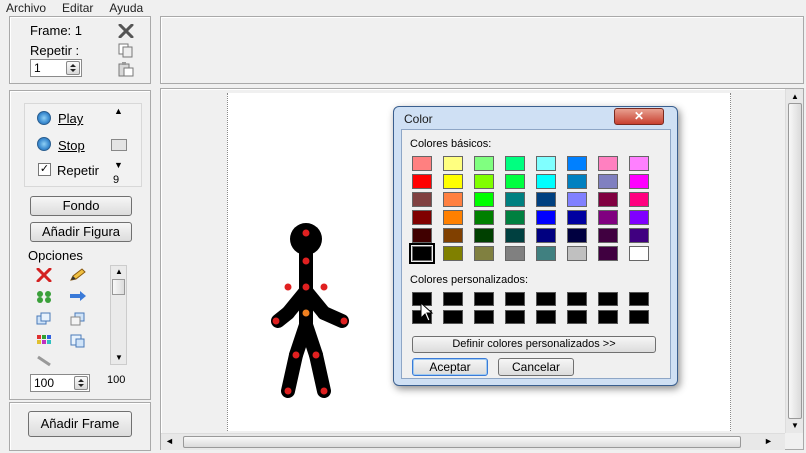  I want to click on play-radio-icon, so click(44, 118).